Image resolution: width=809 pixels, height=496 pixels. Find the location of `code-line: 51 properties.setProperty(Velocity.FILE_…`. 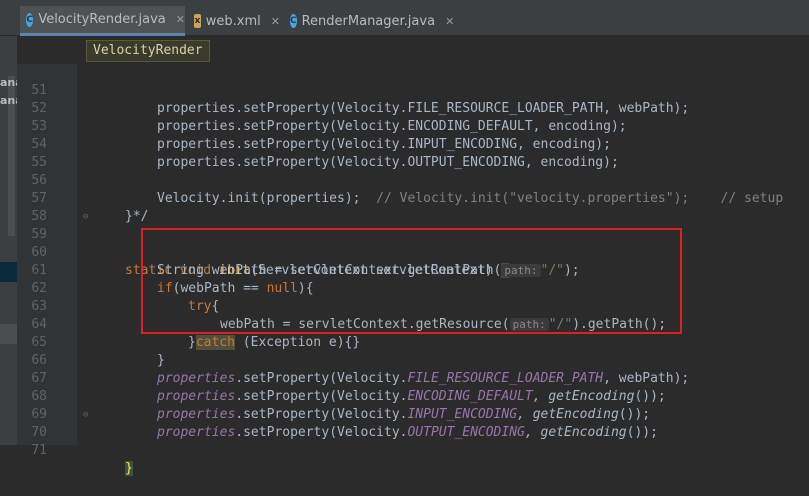

code-line: 51 properties.setProperty(Velocity.FILE_… is located at coordinates (404, 90).